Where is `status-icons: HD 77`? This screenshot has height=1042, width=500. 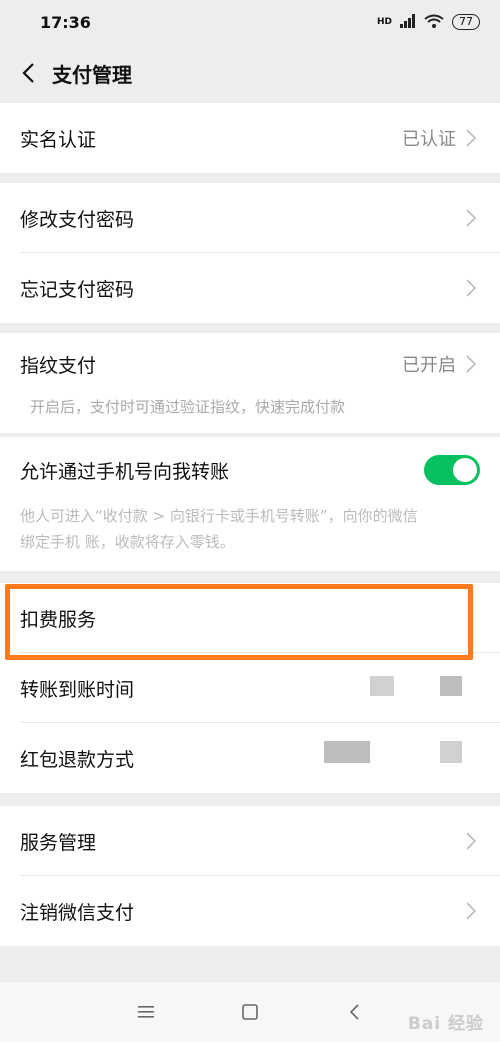
status-icons: HD 77 is located at coordinates (428, 22).